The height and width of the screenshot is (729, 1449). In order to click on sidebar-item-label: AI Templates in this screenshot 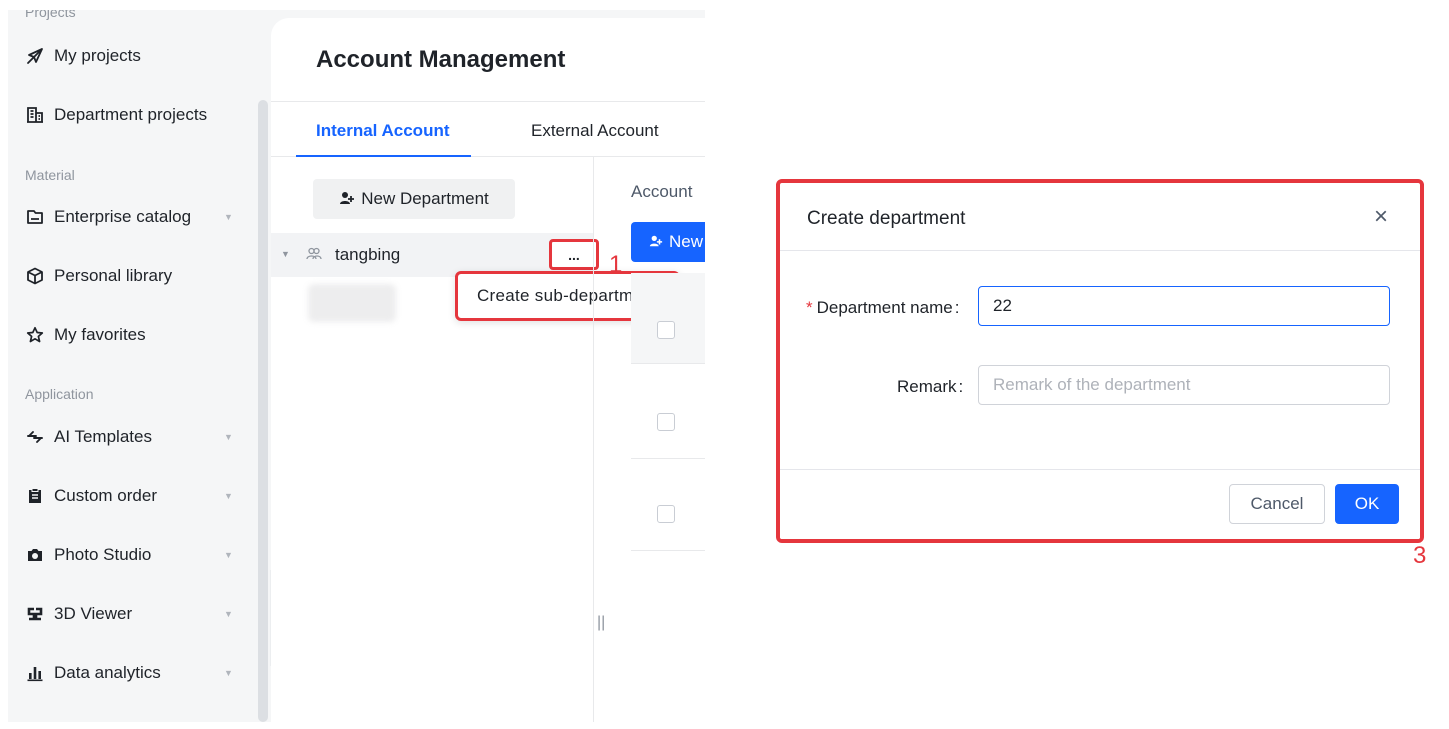, I will do `click(103, 436)`.